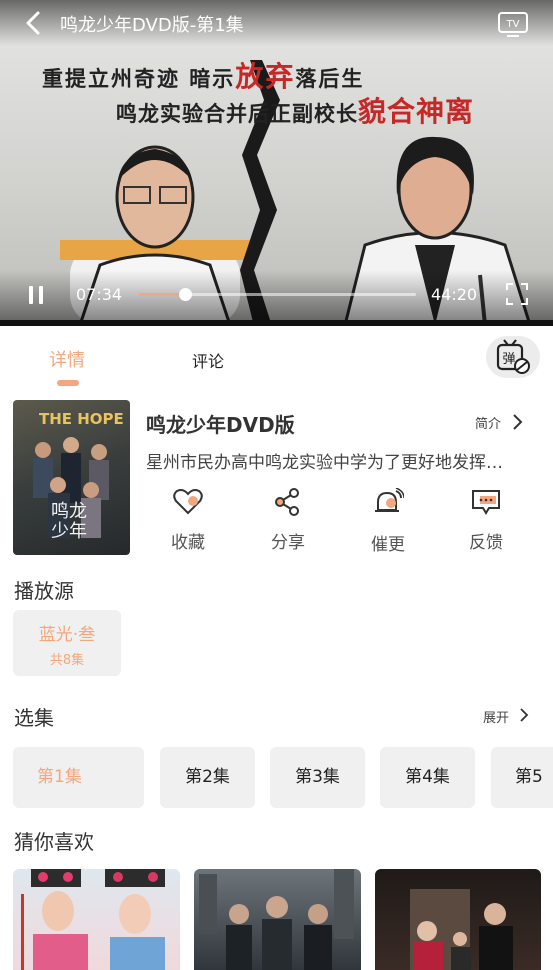  I want to click on episode-5-chip: 第5, so click(522, 777).